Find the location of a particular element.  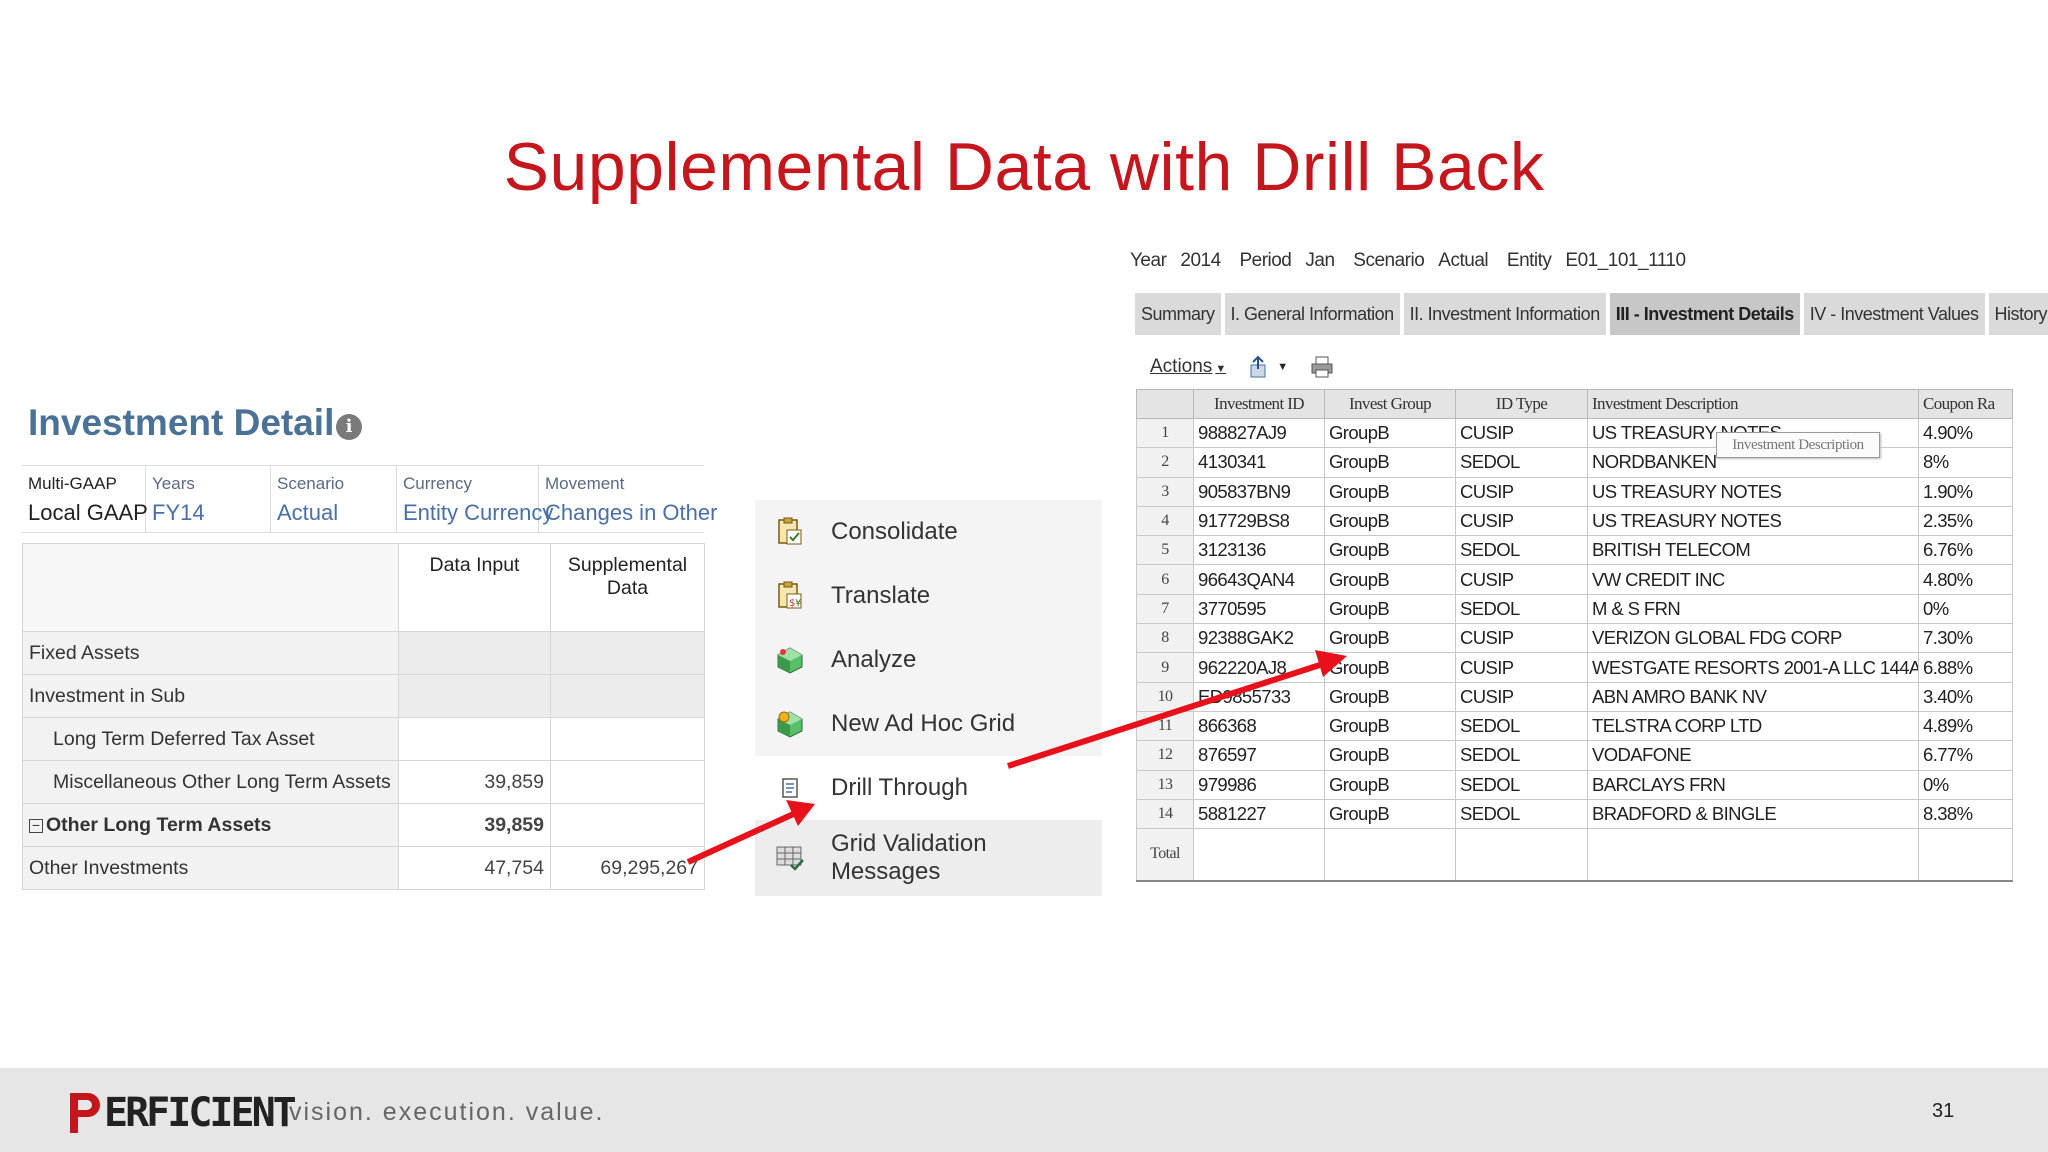

menu-item-new-ad-hoc-grid: New Ad Hoc Grid is located at coordinates (928, 724).